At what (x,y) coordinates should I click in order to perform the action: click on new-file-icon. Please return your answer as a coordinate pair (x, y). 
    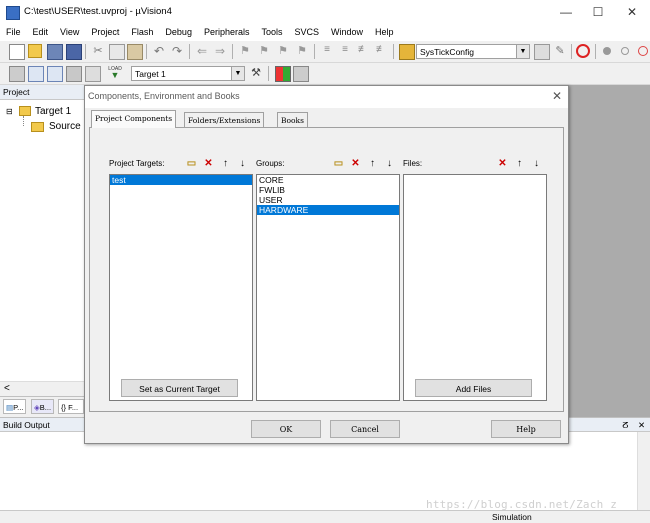
    Looking at the image, I should click on (17, 52).